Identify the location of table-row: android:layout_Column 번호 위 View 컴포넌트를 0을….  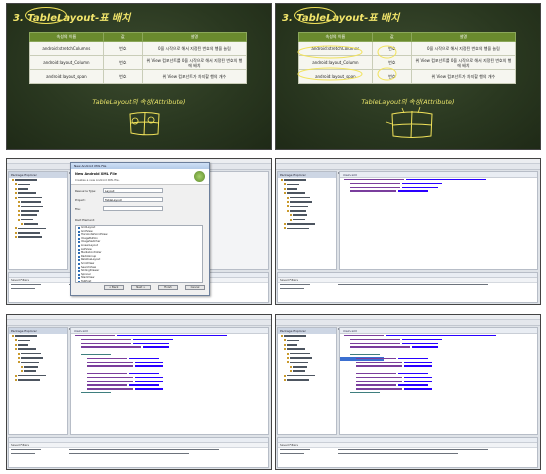
(138, 62).